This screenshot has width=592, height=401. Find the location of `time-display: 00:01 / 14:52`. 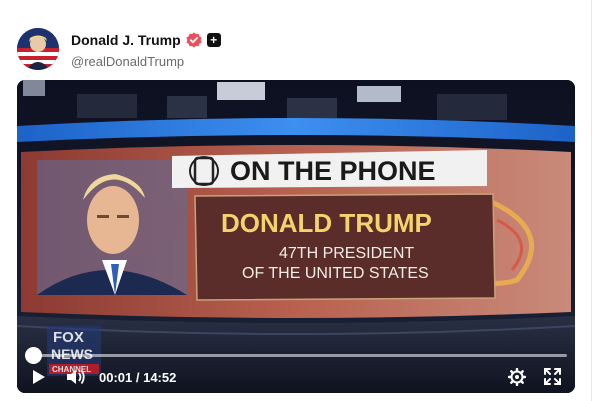

time-display: 00:01 / 14:52 is located at coordinates (137, 377).